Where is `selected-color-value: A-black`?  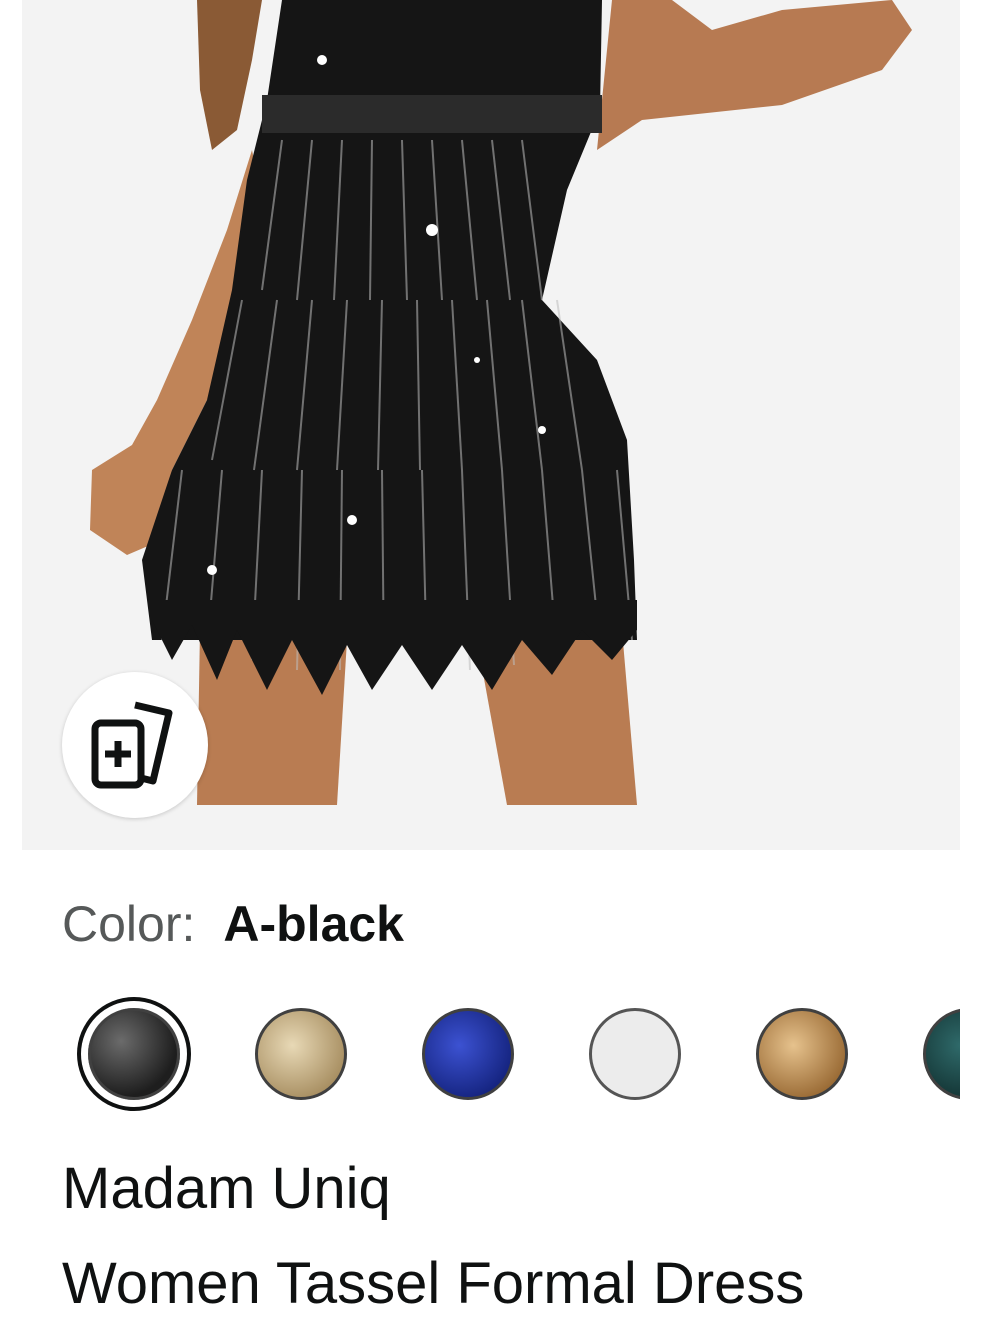 selected-color-value: A-black is located at coordinates (313, 924).